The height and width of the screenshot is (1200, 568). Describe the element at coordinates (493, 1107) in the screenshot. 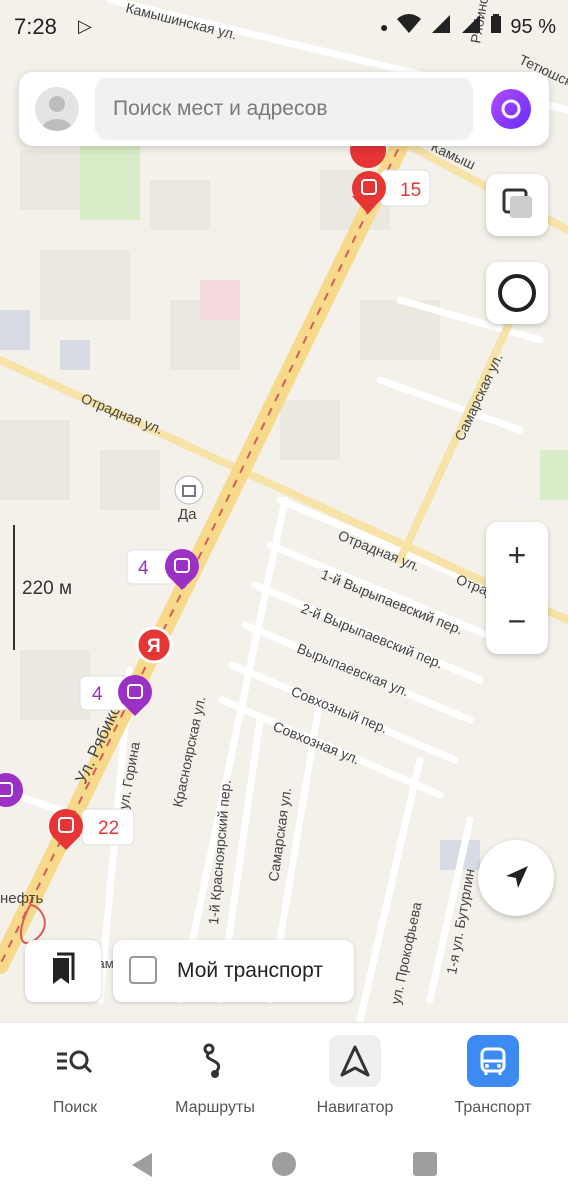

I see `tab-label: Транспорт` at that location.